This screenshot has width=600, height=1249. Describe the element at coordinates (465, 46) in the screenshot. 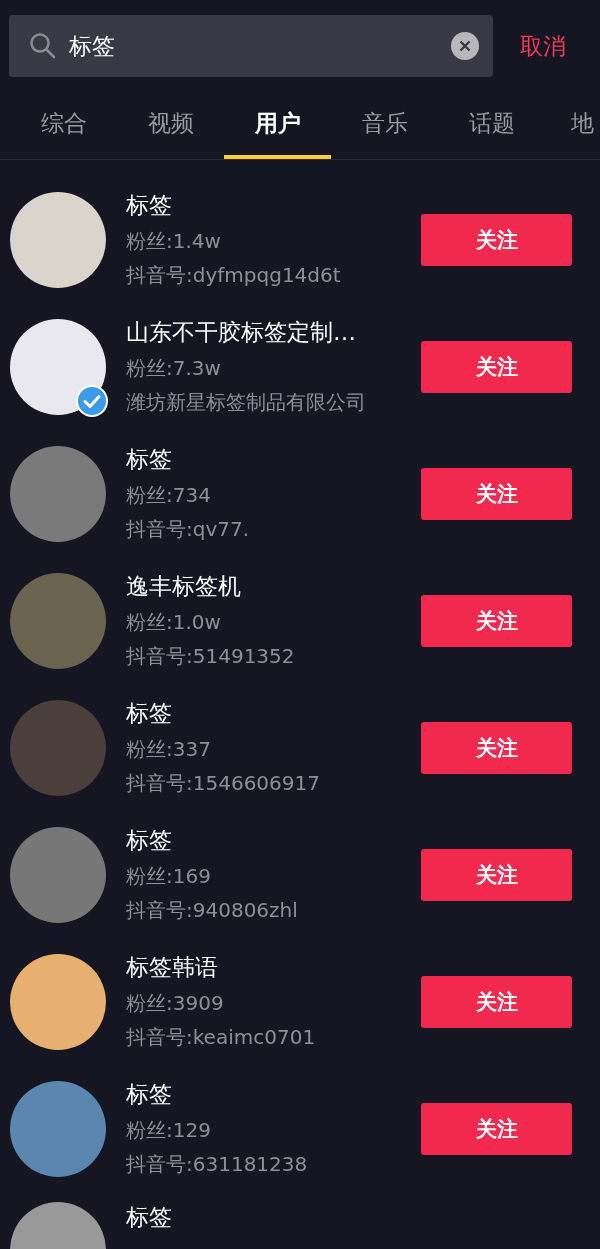

I see `clear-icon` at that location.